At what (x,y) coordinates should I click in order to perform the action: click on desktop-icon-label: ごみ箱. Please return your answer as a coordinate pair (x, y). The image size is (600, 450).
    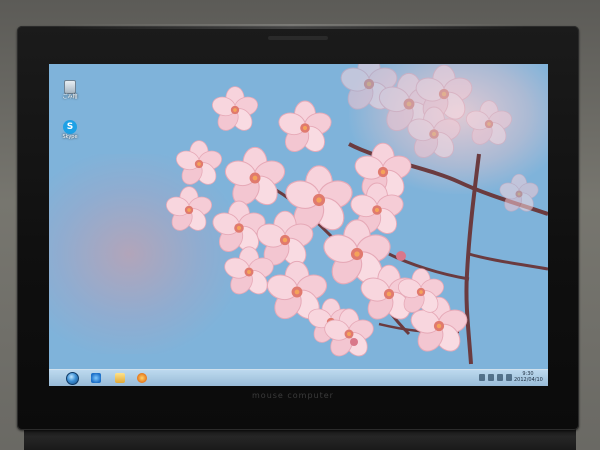
    Looking at the image, I should click on (70, 97).